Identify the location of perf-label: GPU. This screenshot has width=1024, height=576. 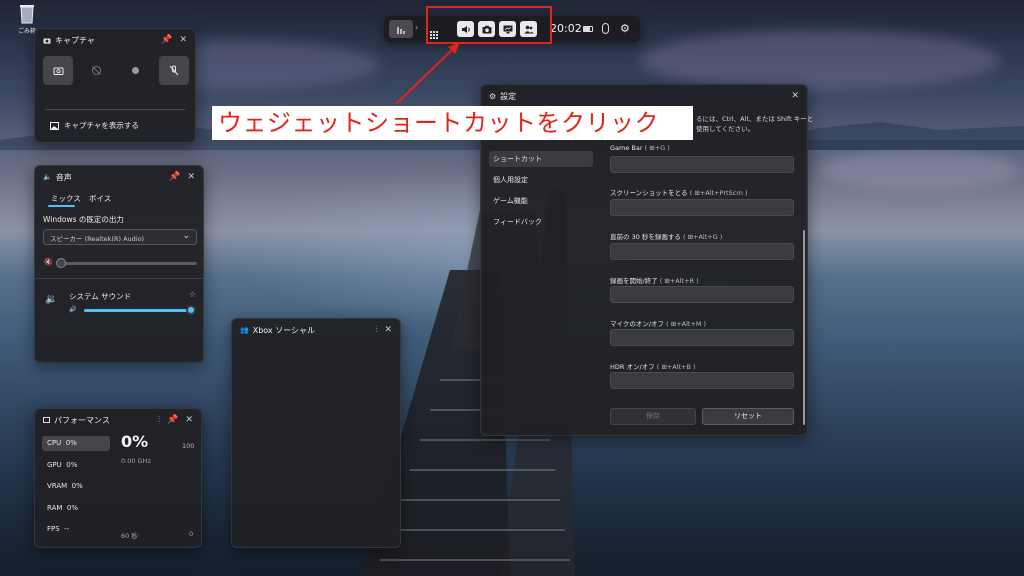
(54, 465).